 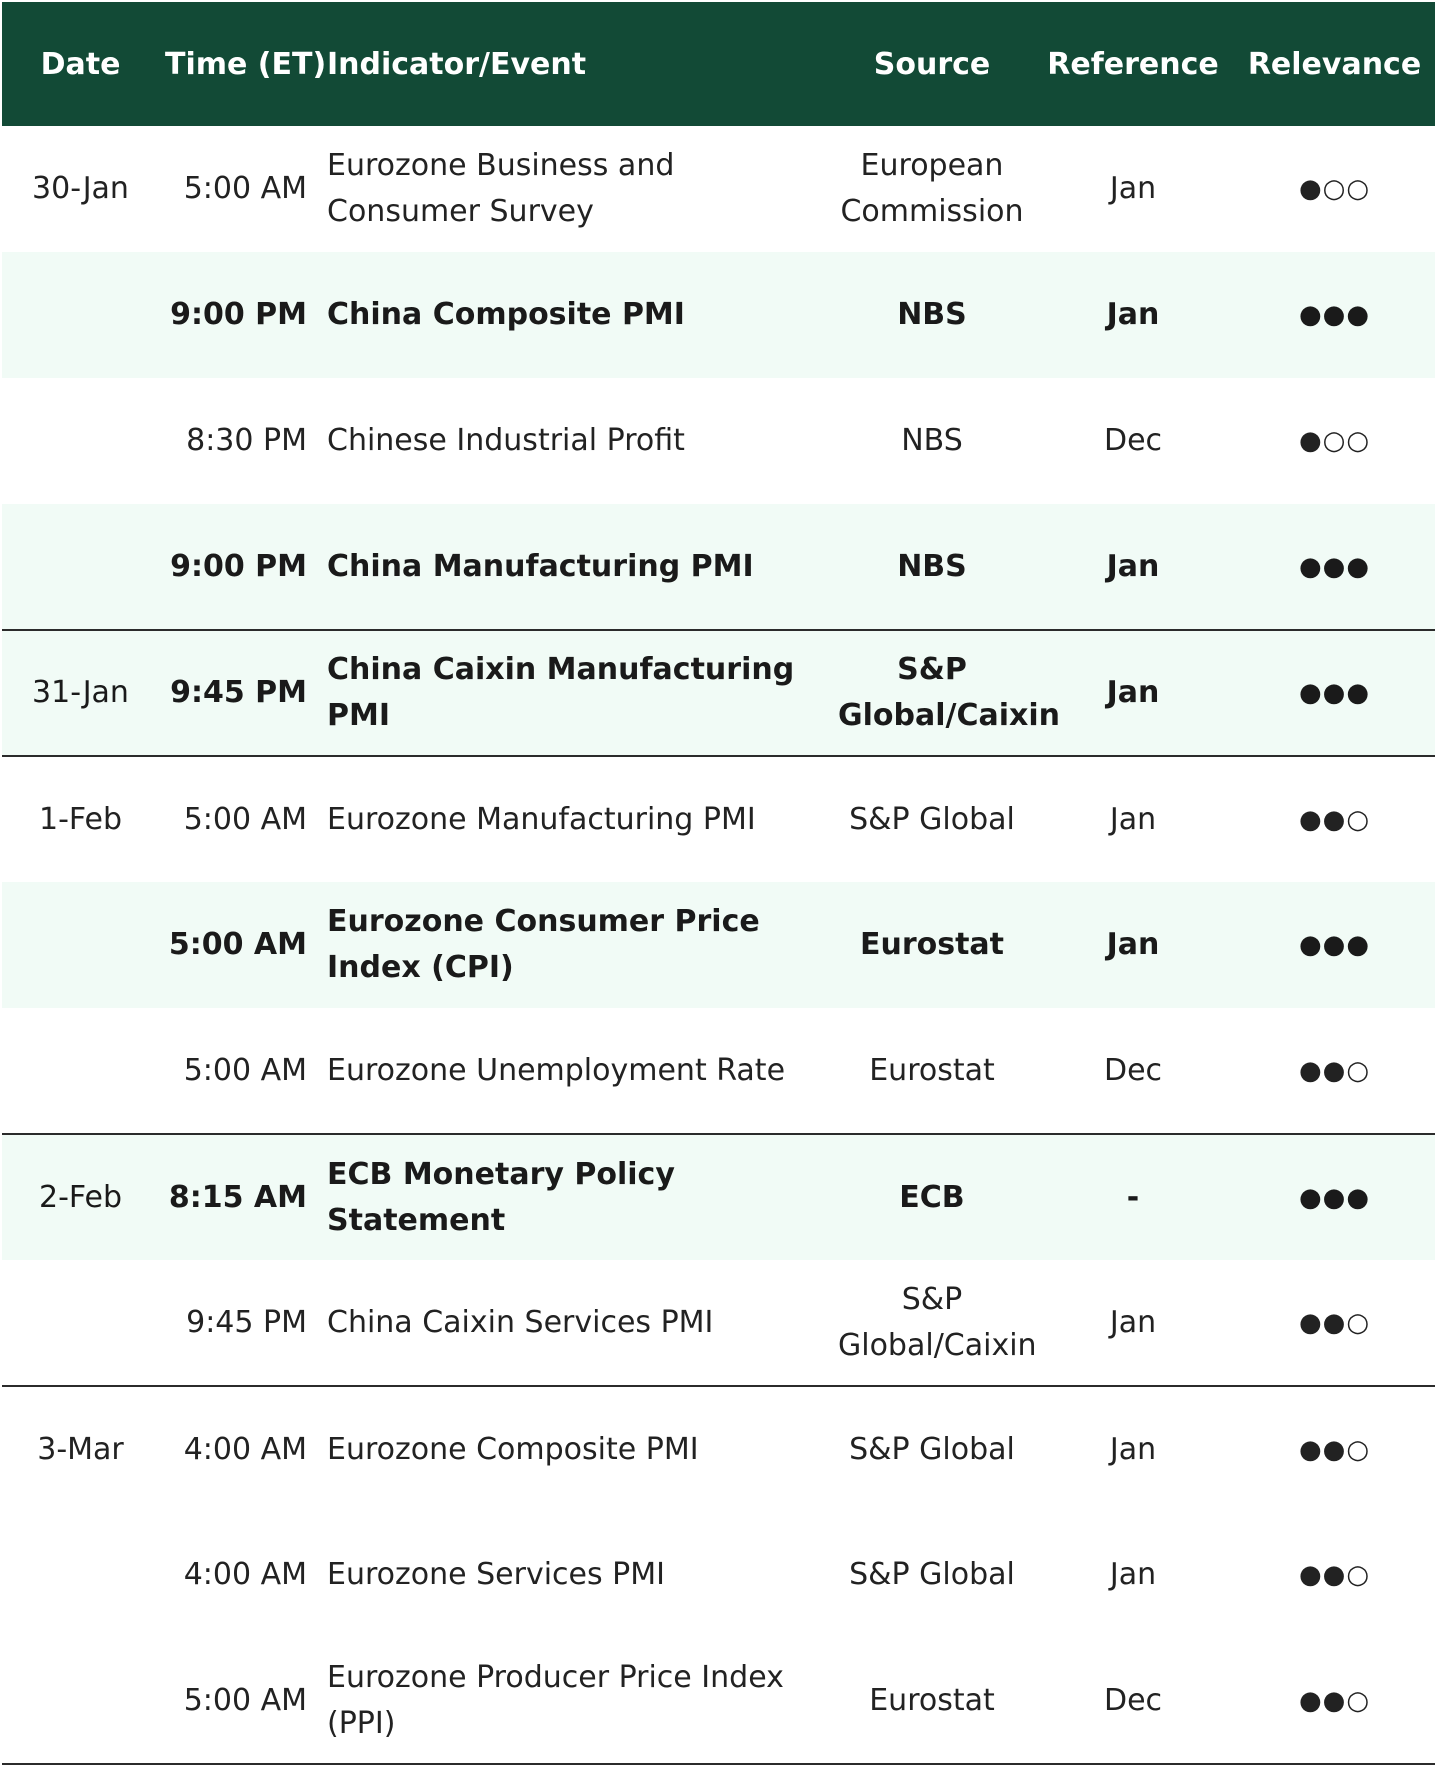 What do you see at coordinates (506, 314) in the screenshot?
I see `cell-indicator: China Composite PMI` at bounding box center [506, 314].